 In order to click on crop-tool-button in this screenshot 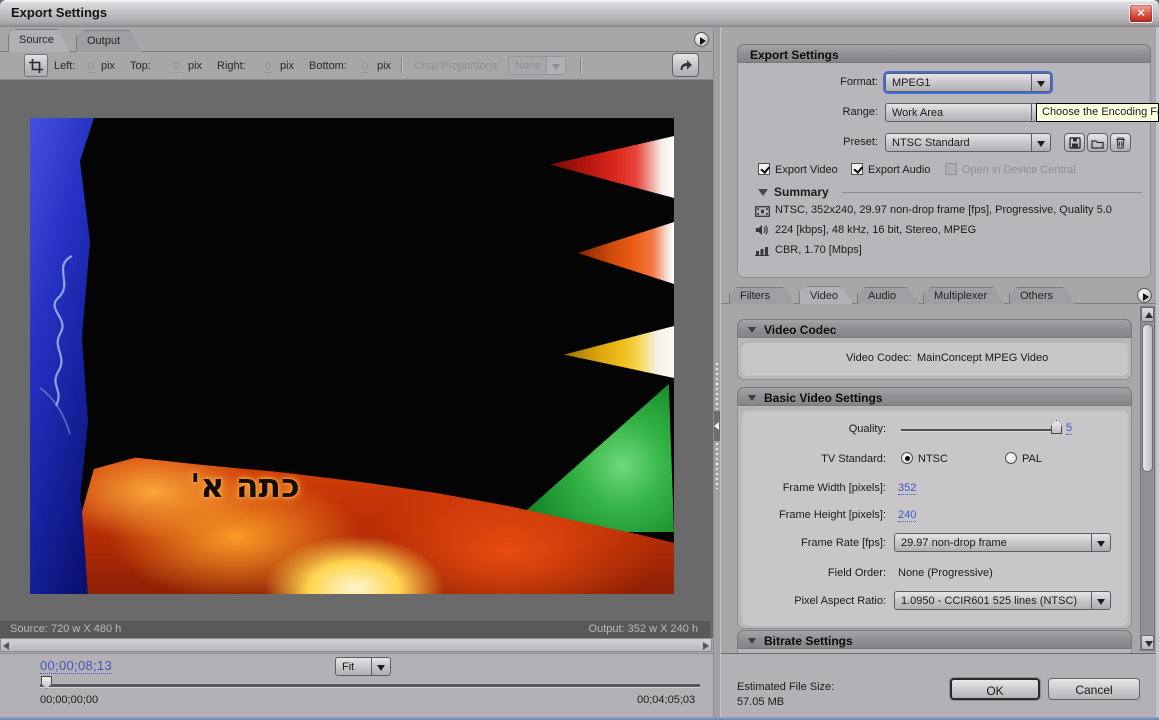, I will do `click(36, 65)`.